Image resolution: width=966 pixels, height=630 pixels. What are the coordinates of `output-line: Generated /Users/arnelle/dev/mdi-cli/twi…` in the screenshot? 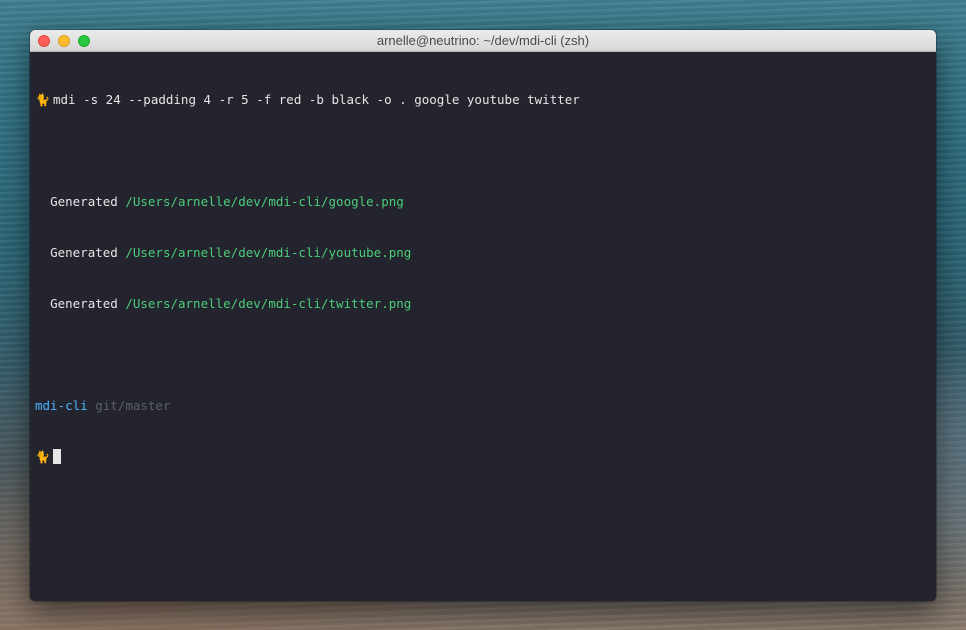 It's located at (485, 303).